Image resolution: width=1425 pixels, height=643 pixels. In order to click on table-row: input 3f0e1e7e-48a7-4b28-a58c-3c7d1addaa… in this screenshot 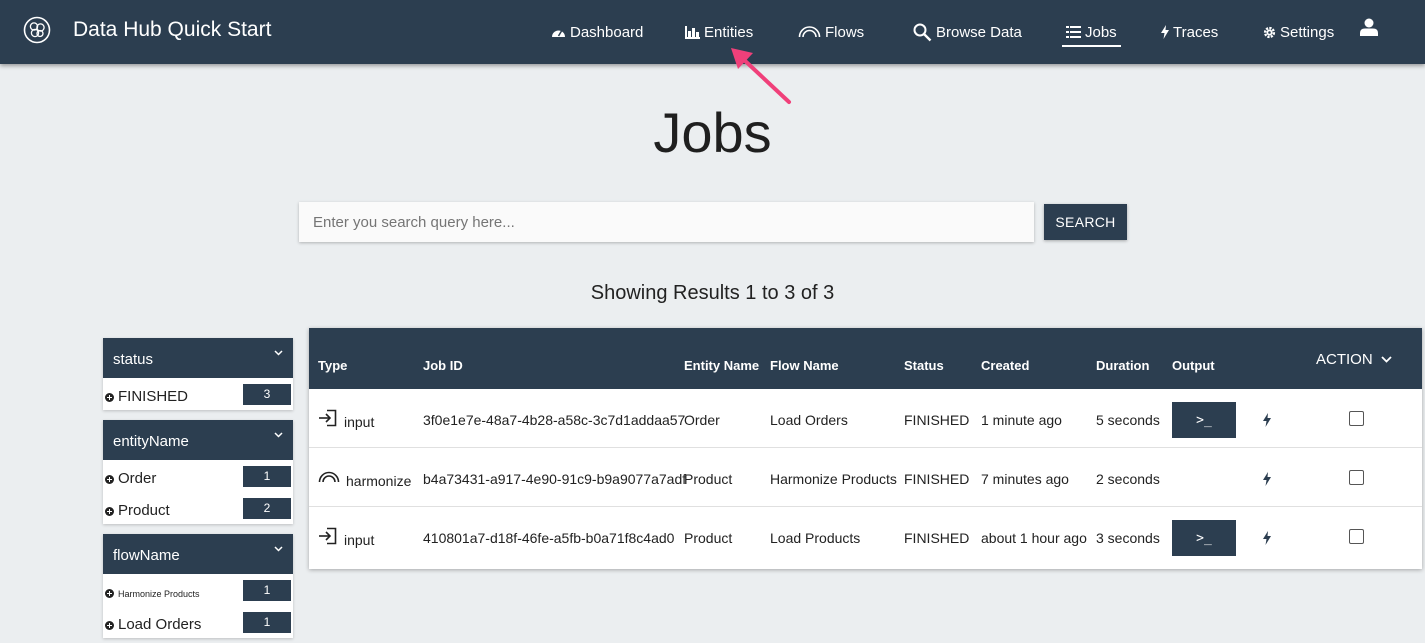, I will do `click(865, 418)`.